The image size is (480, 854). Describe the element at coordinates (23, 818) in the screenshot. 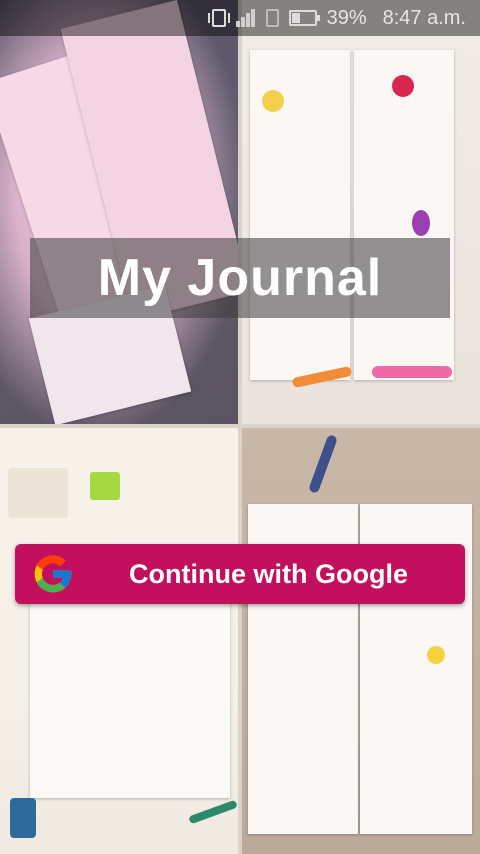

I see `blue-ink-pad` at that location.